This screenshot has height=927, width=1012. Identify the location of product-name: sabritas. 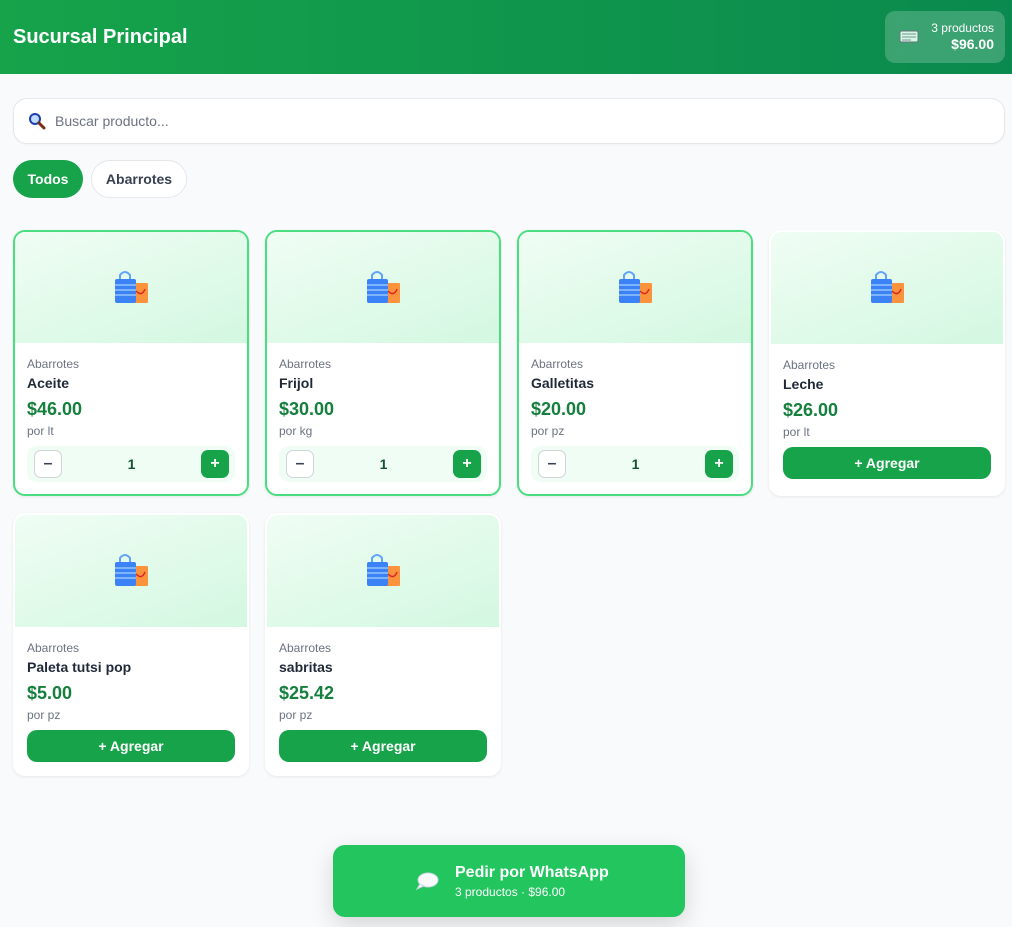
(306, 667).